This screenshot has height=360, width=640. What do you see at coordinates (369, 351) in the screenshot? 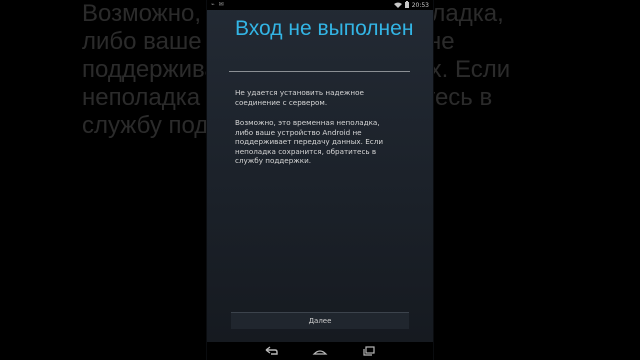
I see `recents-icon` at bounding box center [369, 351].